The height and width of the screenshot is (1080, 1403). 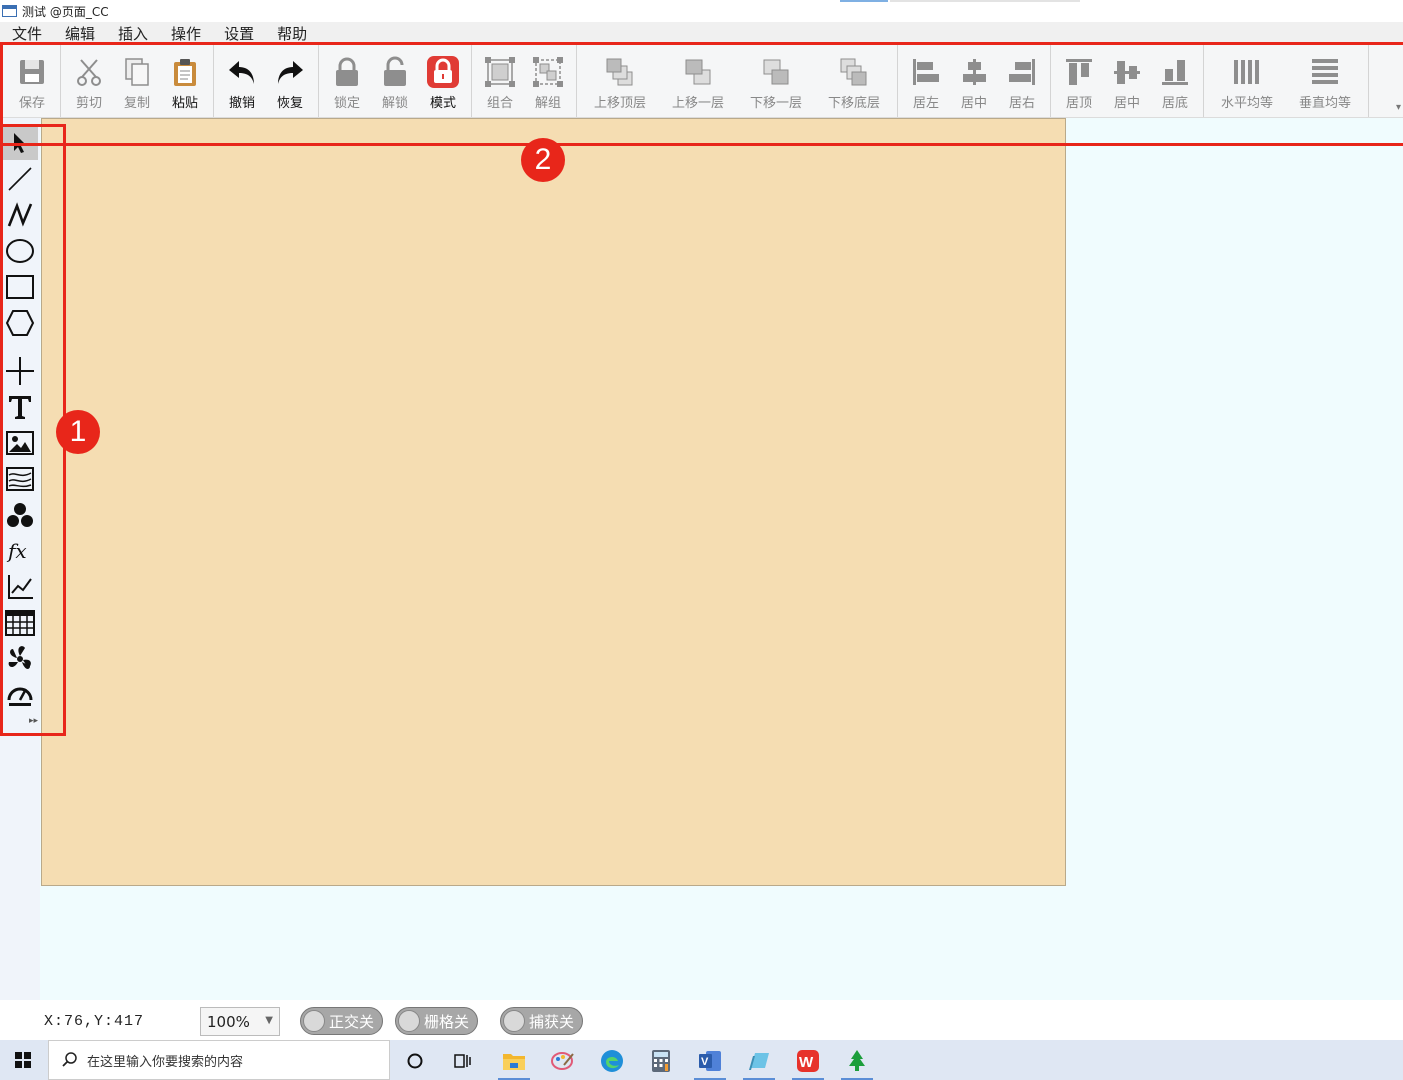 I want to click on toolbar-group: 保存, so click(x=32, y=80).